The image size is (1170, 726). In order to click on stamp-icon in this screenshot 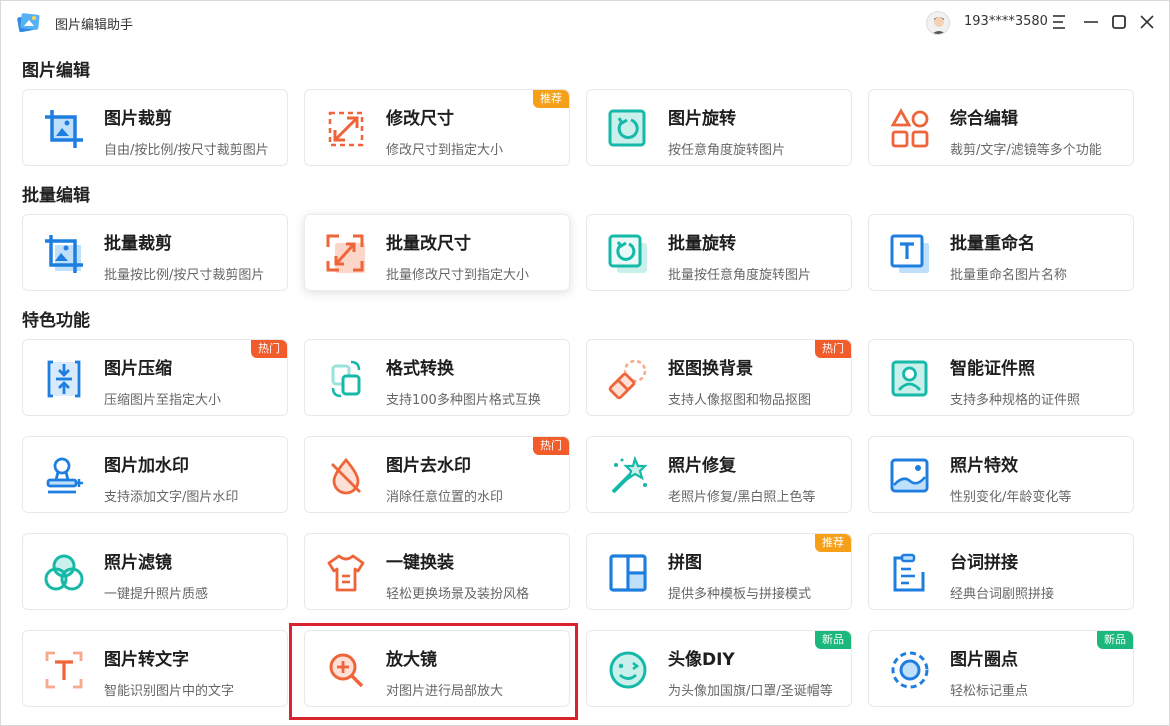, I will do `click(64, 475)`.